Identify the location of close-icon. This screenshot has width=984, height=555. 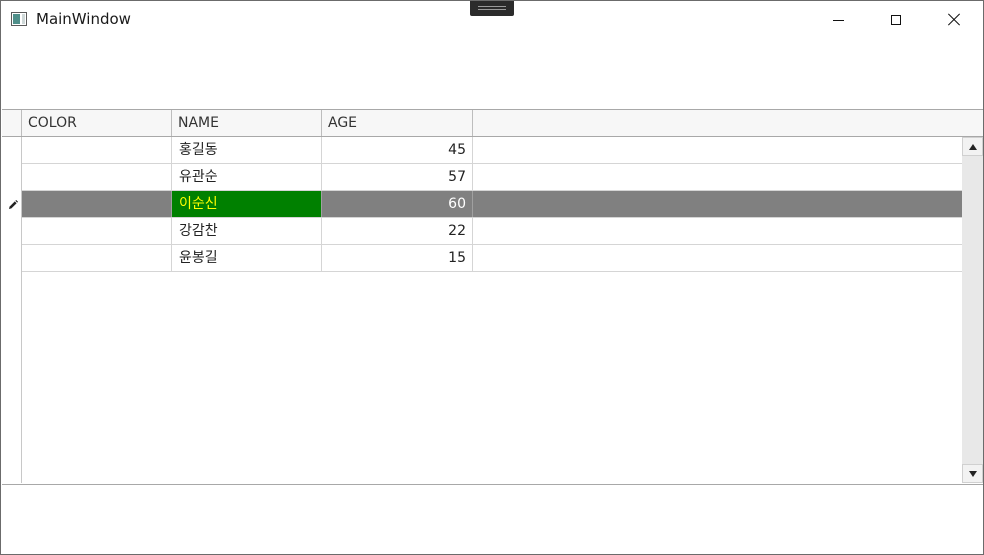
(954, 20).